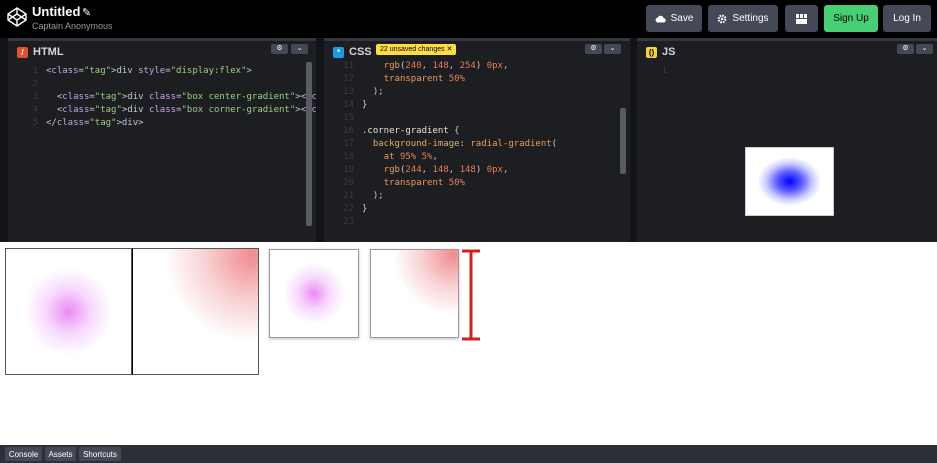  Describe the element at coordinates (410, 157) in the screenshot. I see `code-text: at 95% 5%,` at that location.